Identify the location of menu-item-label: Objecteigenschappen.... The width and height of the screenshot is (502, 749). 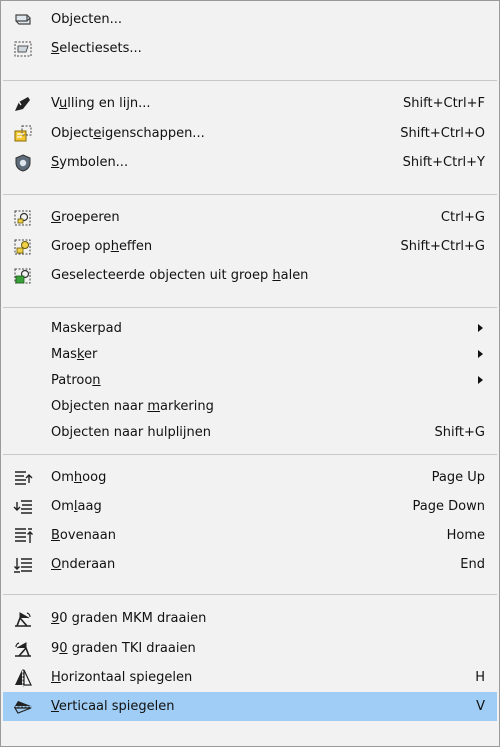
(128, 133).